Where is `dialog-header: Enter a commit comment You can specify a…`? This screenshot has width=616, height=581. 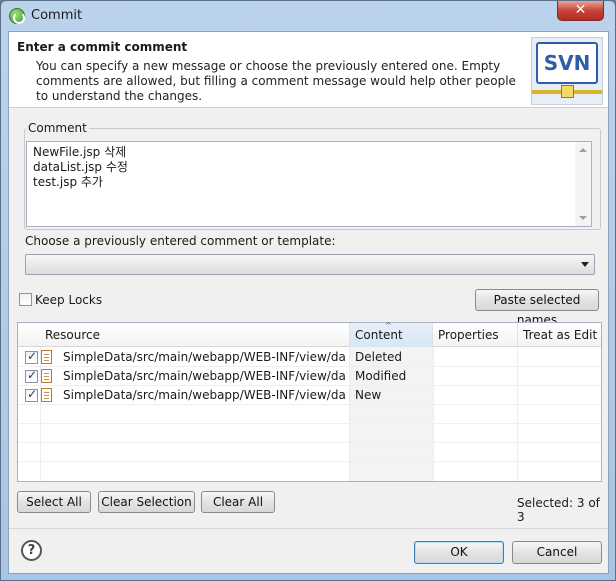 dialog-header: Enter a commit comment You can specify a… is located at coordinates (308, 70).